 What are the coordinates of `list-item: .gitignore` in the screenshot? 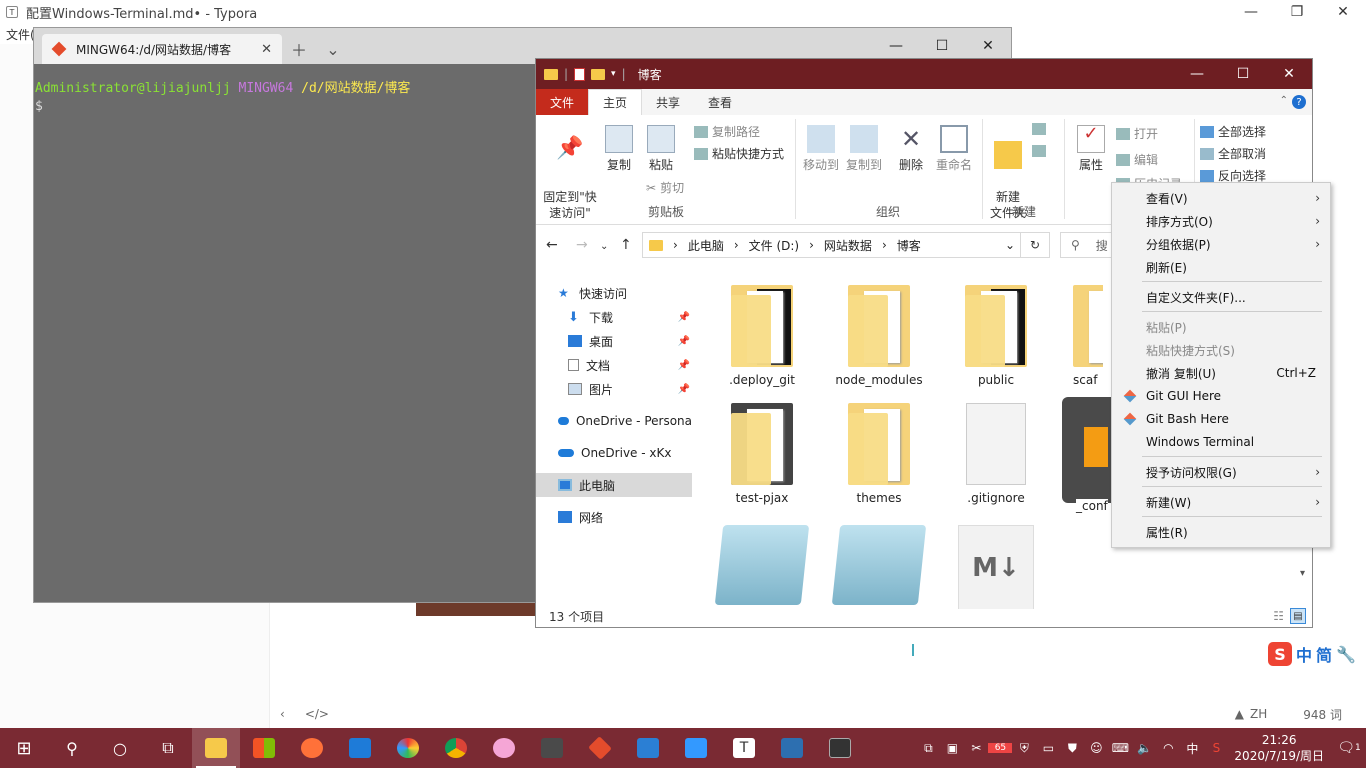 It's located at (996, 454).